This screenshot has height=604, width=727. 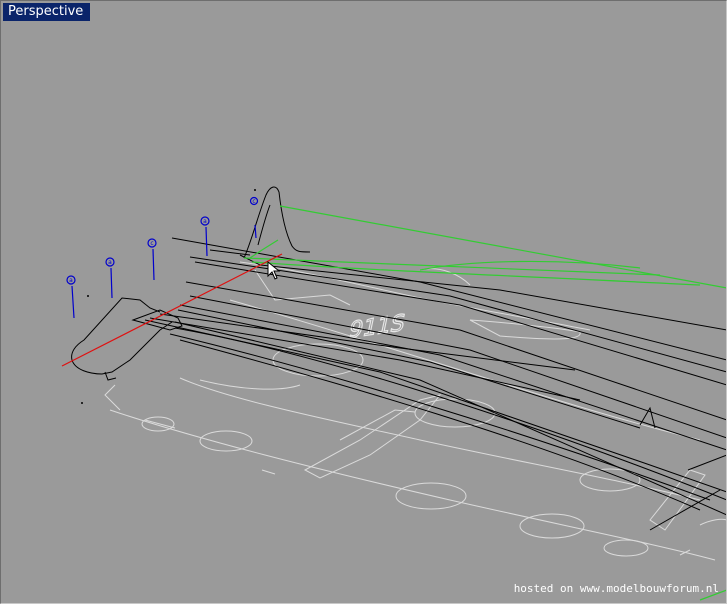 I want to click on watermark-text: hosted on www.modelbouwforum.nl, so click(x=616, y=588).